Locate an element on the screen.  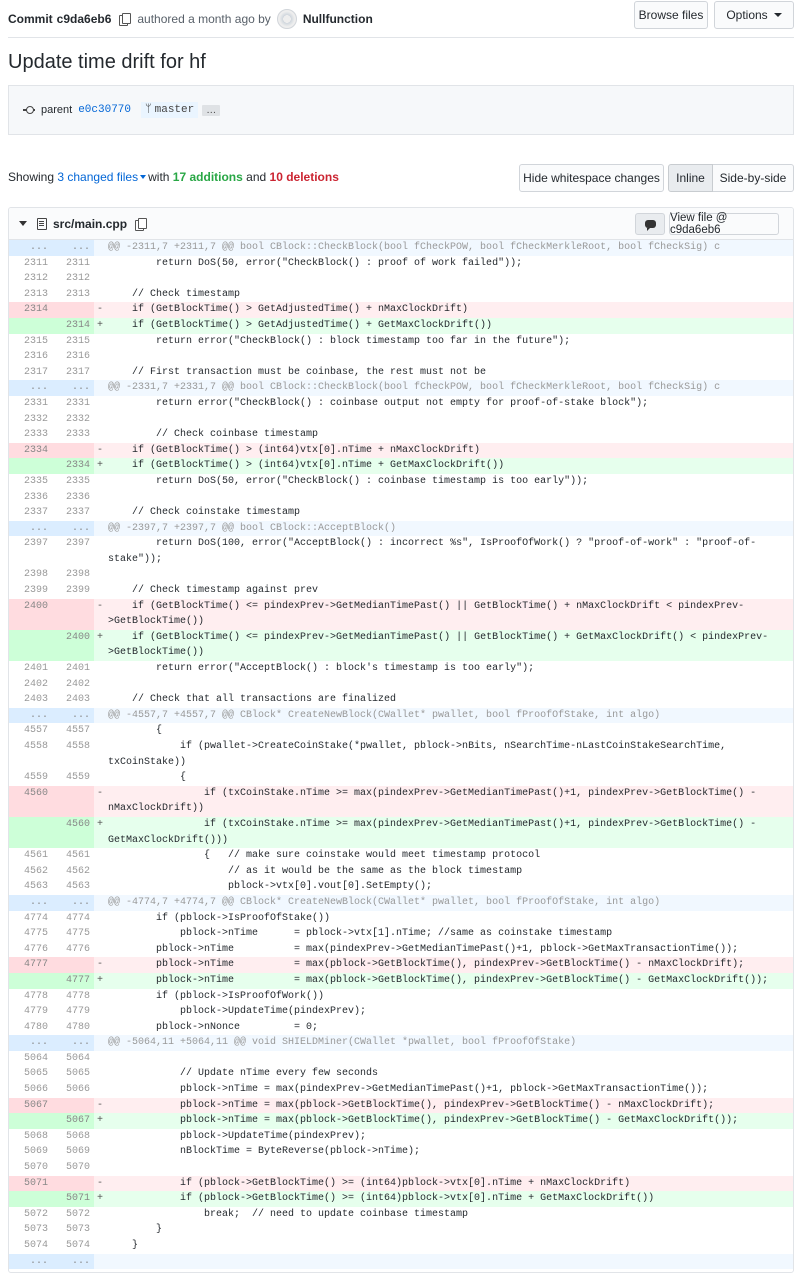
old-line-number: 4562 is located at coordinates (30, 871).